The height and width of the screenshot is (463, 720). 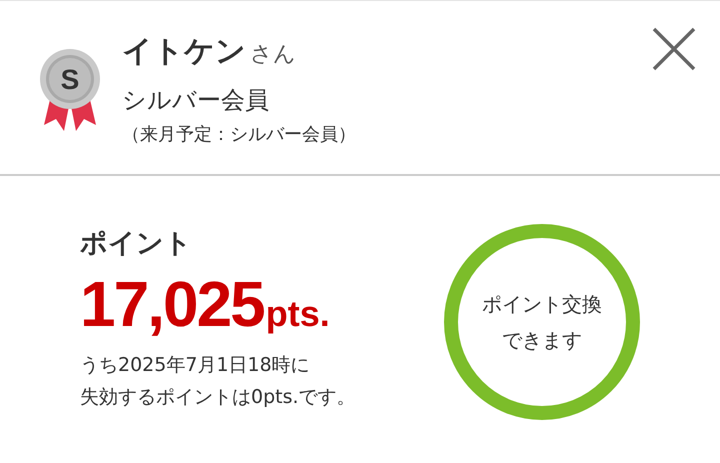 I want to click on expiry-note: うち2025年7月1日18時に 失効するポイントは0pts.です。, so click(x=218, y=381).